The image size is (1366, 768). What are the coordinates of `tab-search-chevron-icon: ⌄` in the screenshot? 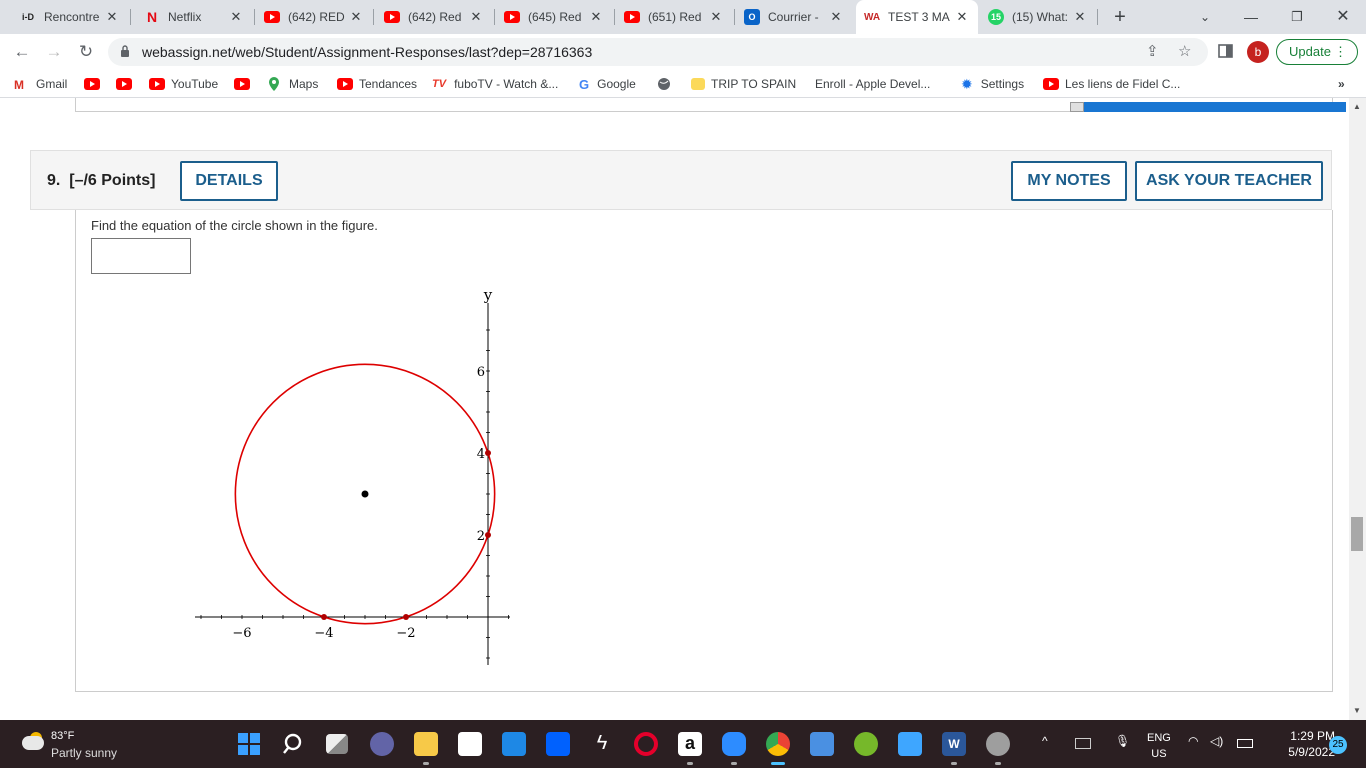 It's located at (1205, 17).